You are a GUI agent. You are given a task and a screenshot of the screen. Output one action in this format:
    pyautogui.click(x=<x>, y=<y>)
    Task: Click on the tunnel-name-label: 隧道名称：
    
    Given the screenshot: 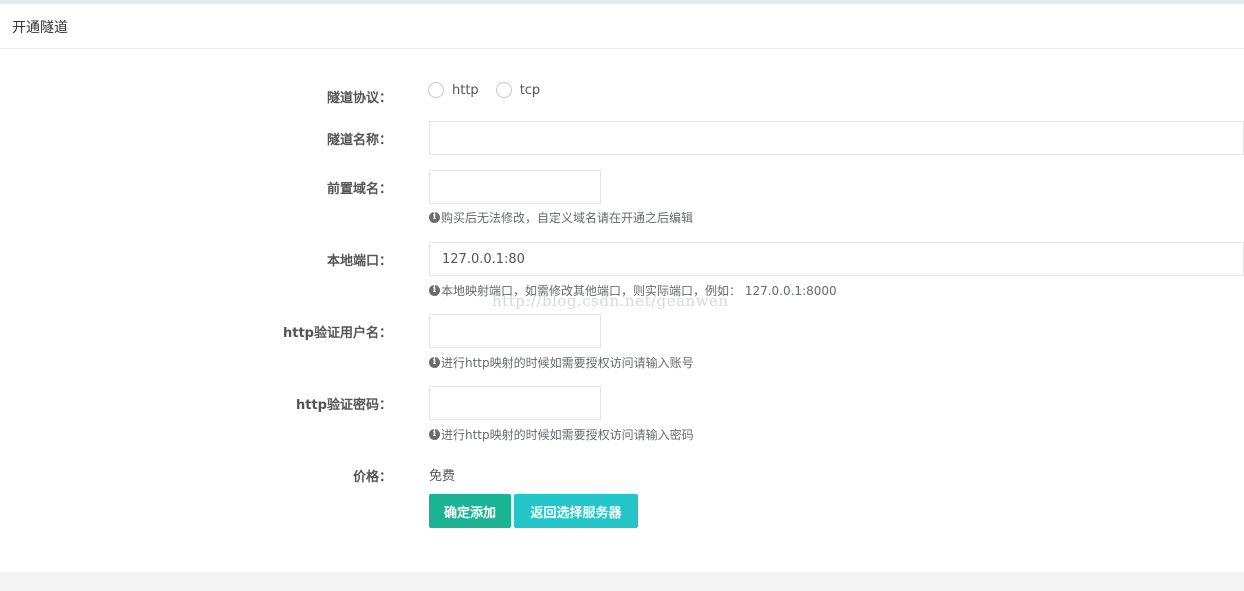 What is the action you would take?
    pyautogui.click(x=359, y=140)
    